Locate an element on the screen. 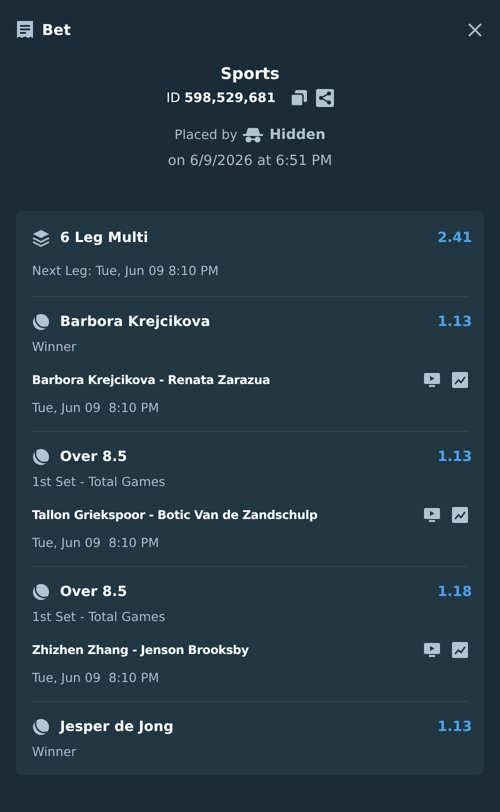  share-button is located at coordinates (325, 98).